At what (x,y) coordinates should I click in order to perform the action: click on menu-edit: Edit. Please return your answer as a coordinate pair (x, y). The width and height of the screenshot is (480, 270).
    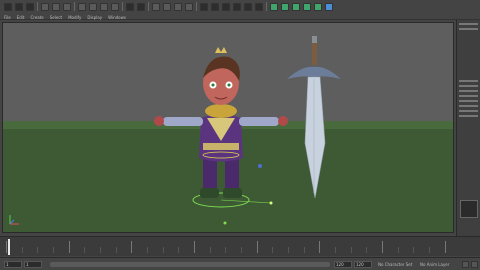
    Looking at the image, I should click on (21, 17).